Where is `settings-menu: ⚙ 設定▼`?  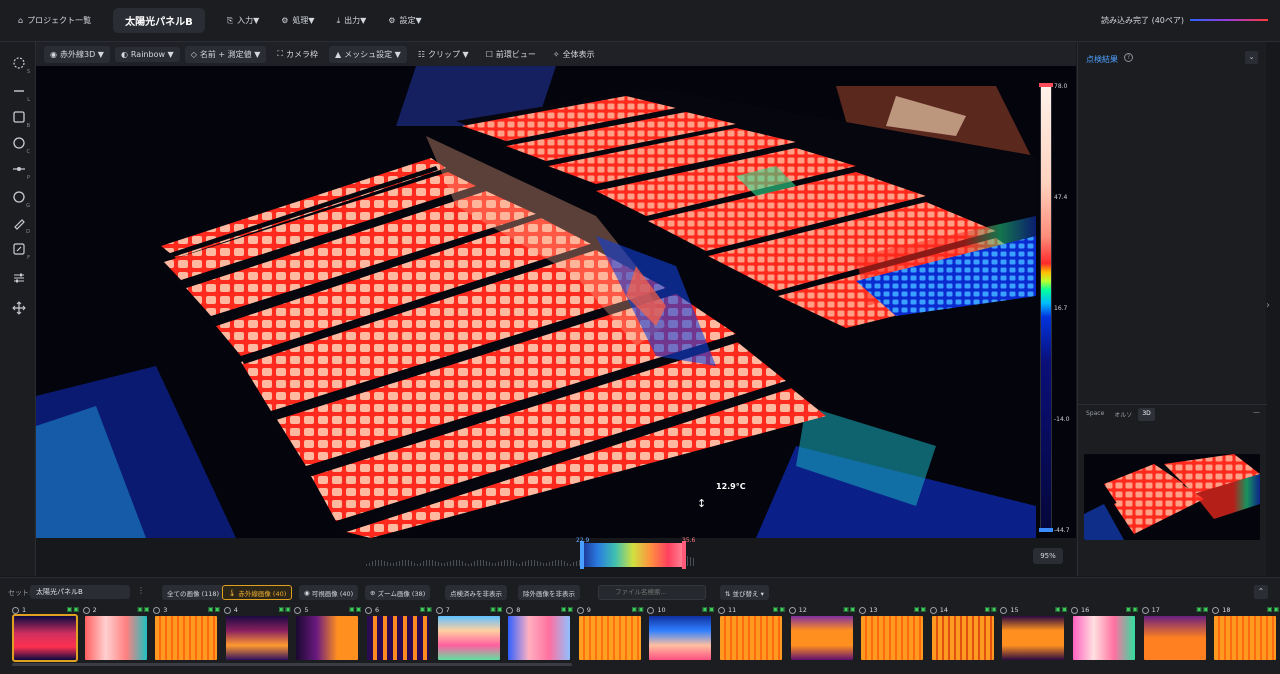 settings-menu: ⚙ 設定▼ is located at coordinates (404, 20).